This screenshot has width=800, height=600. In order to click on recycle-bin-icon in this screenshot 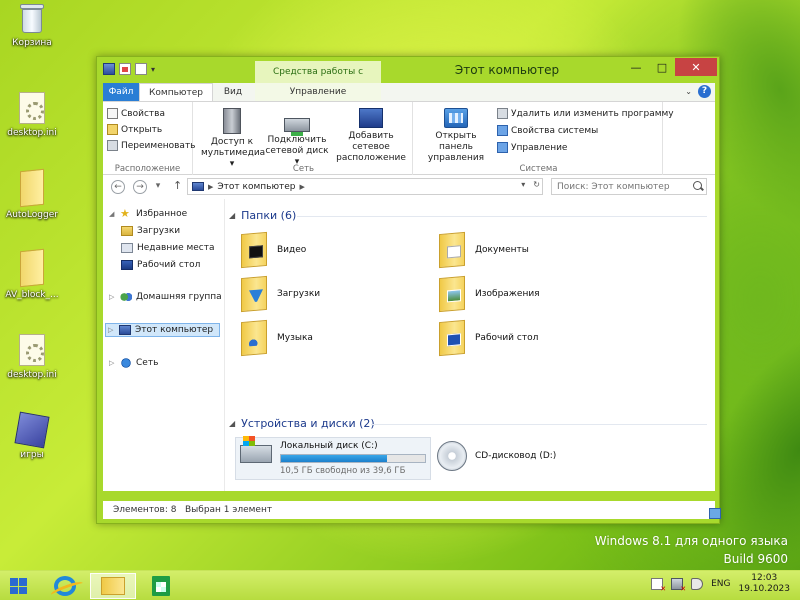, I will do `click(32, 19)`.